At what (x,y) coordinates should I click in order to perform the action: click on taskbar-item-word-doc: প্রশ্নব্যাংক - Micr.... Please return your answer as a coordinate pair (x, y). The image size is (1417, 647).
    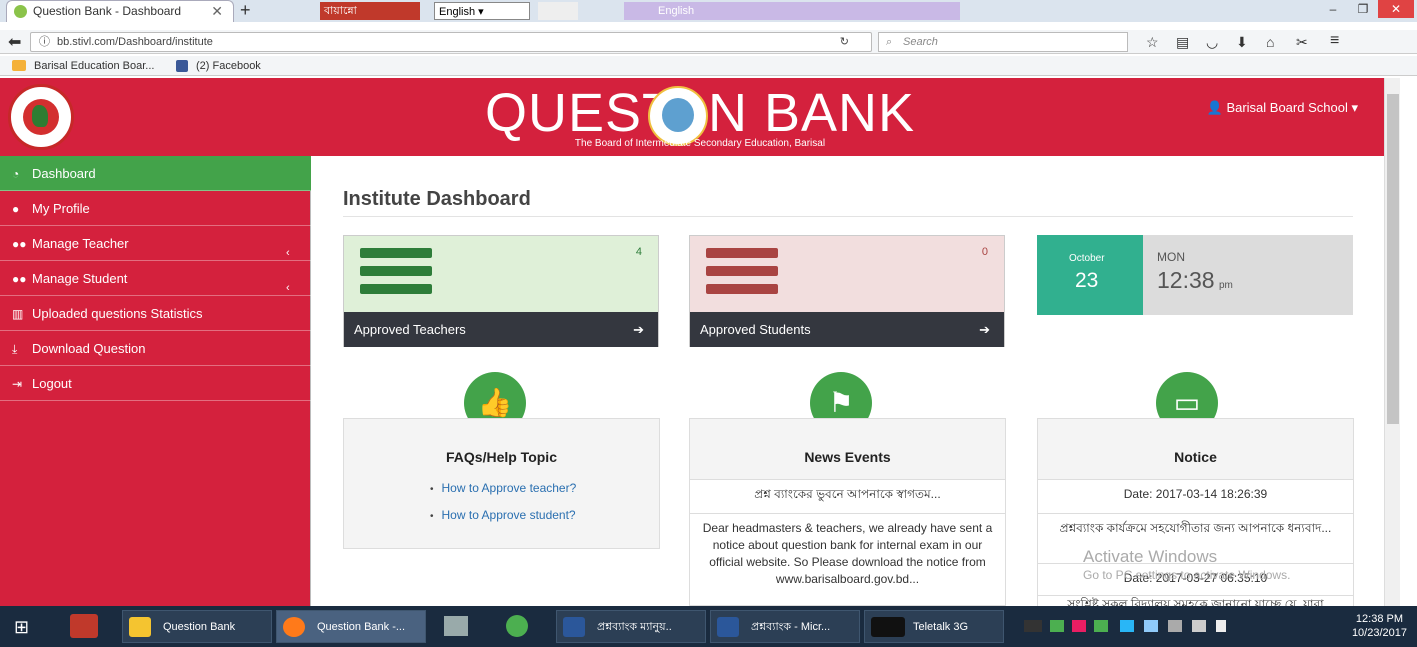
    Looking at the image, I should click on (785, 626).